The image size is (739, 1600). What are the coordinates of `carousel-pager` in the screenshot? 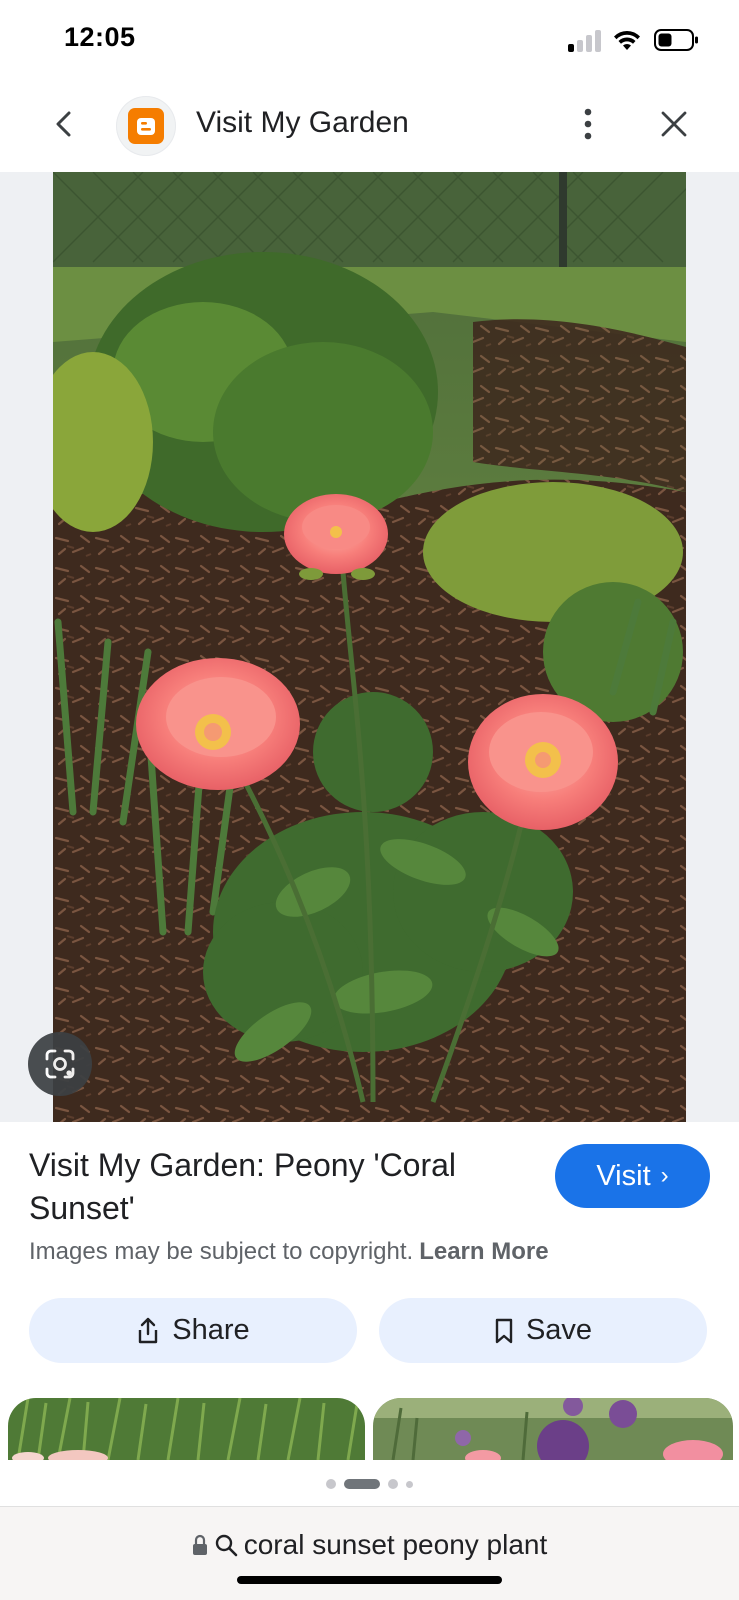 It's located at (369, 1484).